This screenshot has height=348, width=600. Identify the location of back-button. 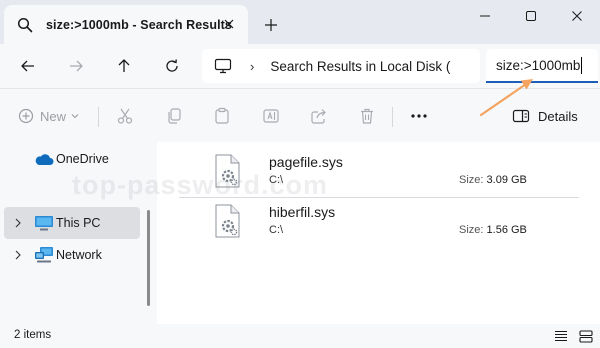
(28, 66).